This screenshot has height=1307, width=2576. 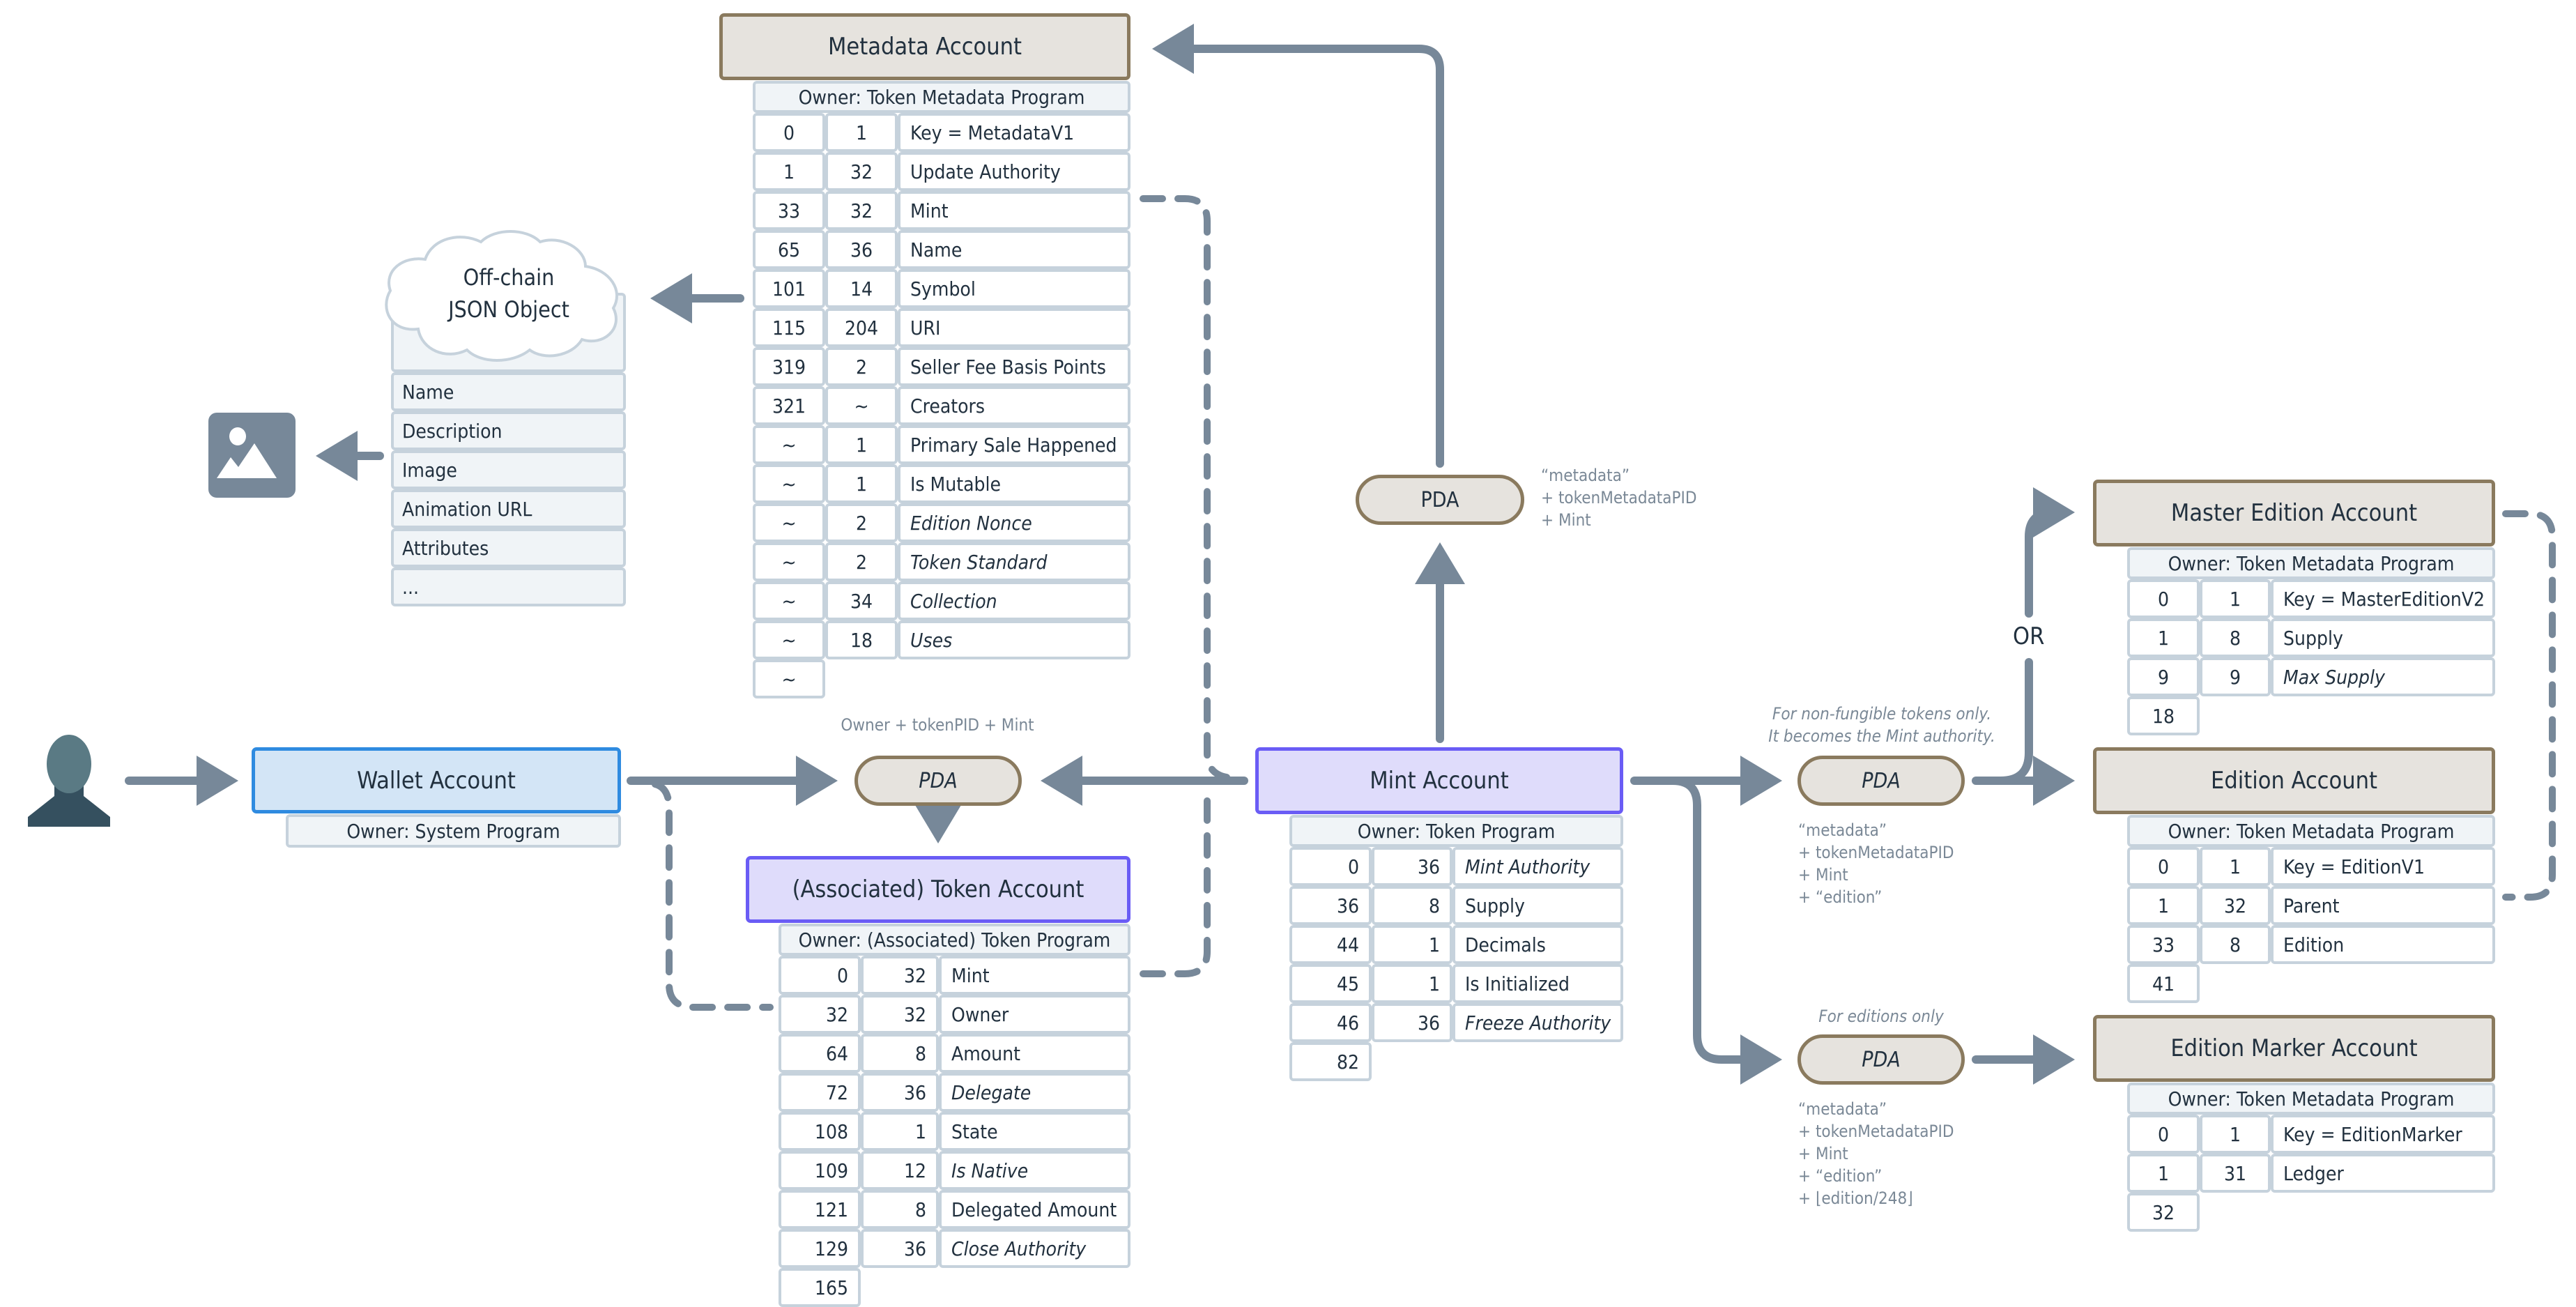 What do you see at coordinates (1537, 983) in the screenshot?
I see `field-name: Is Initialized` at bounding box center [1537, 983].